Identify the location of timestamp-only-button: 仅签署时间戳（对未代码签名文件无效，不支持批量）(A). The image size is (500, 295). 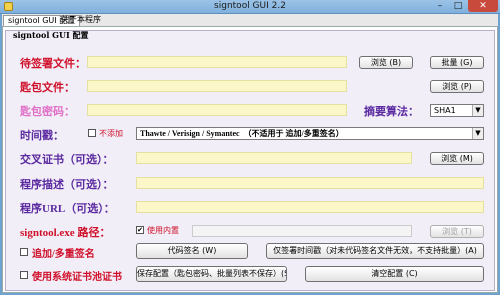
(375, 251).